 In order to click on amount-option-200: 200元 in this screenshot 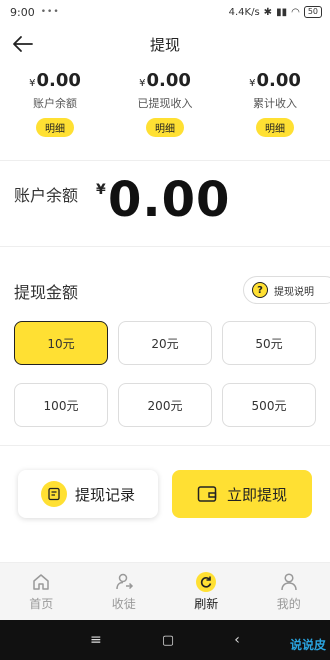, I will do `click(165, 405)`.